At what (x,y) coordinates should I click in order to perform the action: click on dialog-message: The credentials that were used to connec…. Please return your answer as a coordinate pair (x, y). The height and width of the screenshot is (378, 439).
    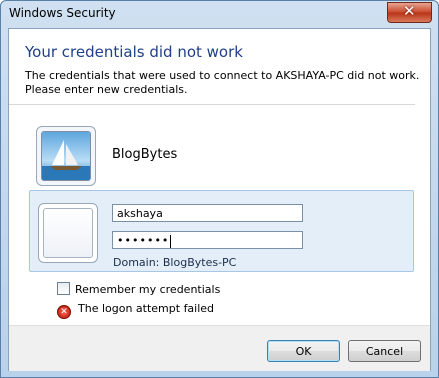
    Looking at the image, I should click on (222, 83).